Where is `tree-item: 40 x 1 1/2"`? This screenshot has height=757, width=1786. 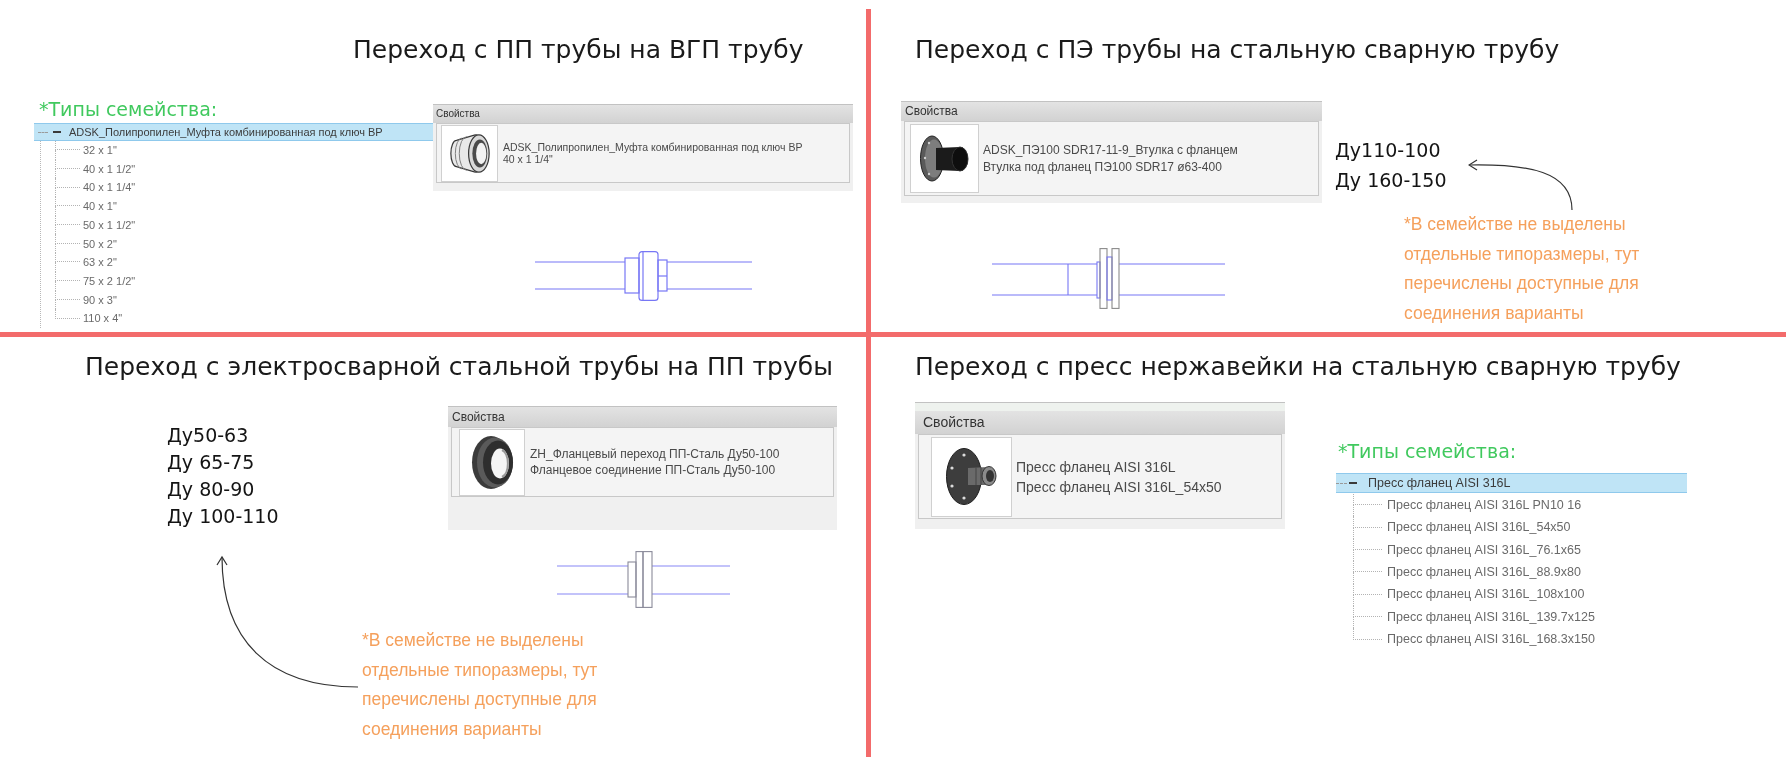 tree-item: 40 x 1 1/2" is located at coordinates (109, 169).